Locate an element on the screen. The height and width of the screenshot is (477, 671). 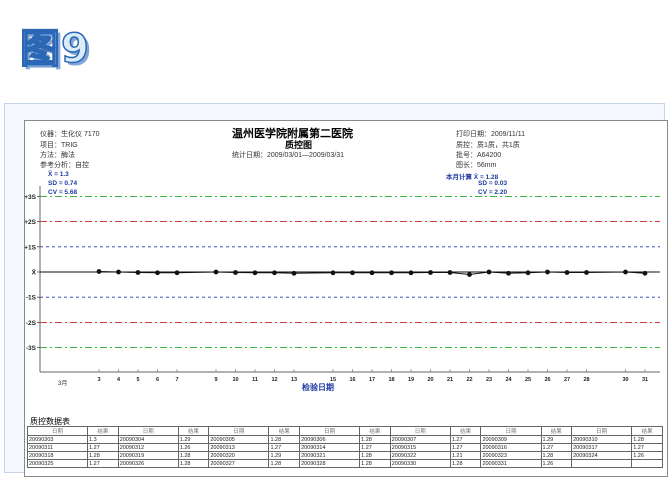
table-cell: 20090320 is located at coordinates (239, 455).